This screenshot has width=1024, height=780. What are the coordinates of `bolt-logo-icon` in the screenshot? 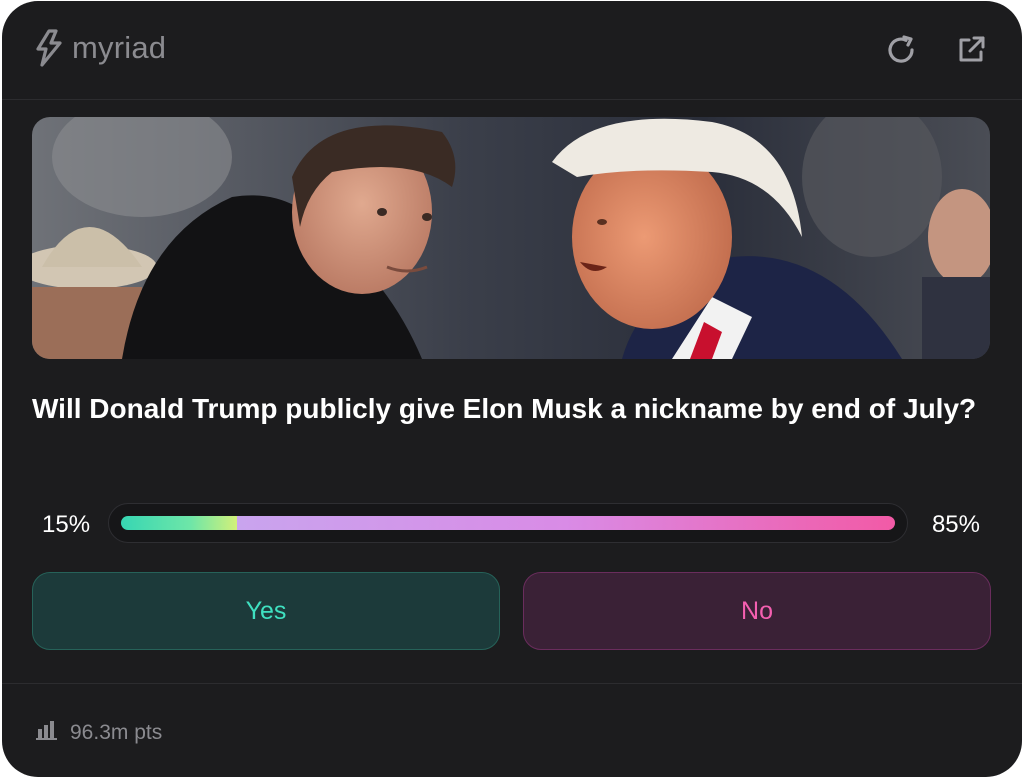 It's located at (49, 48).